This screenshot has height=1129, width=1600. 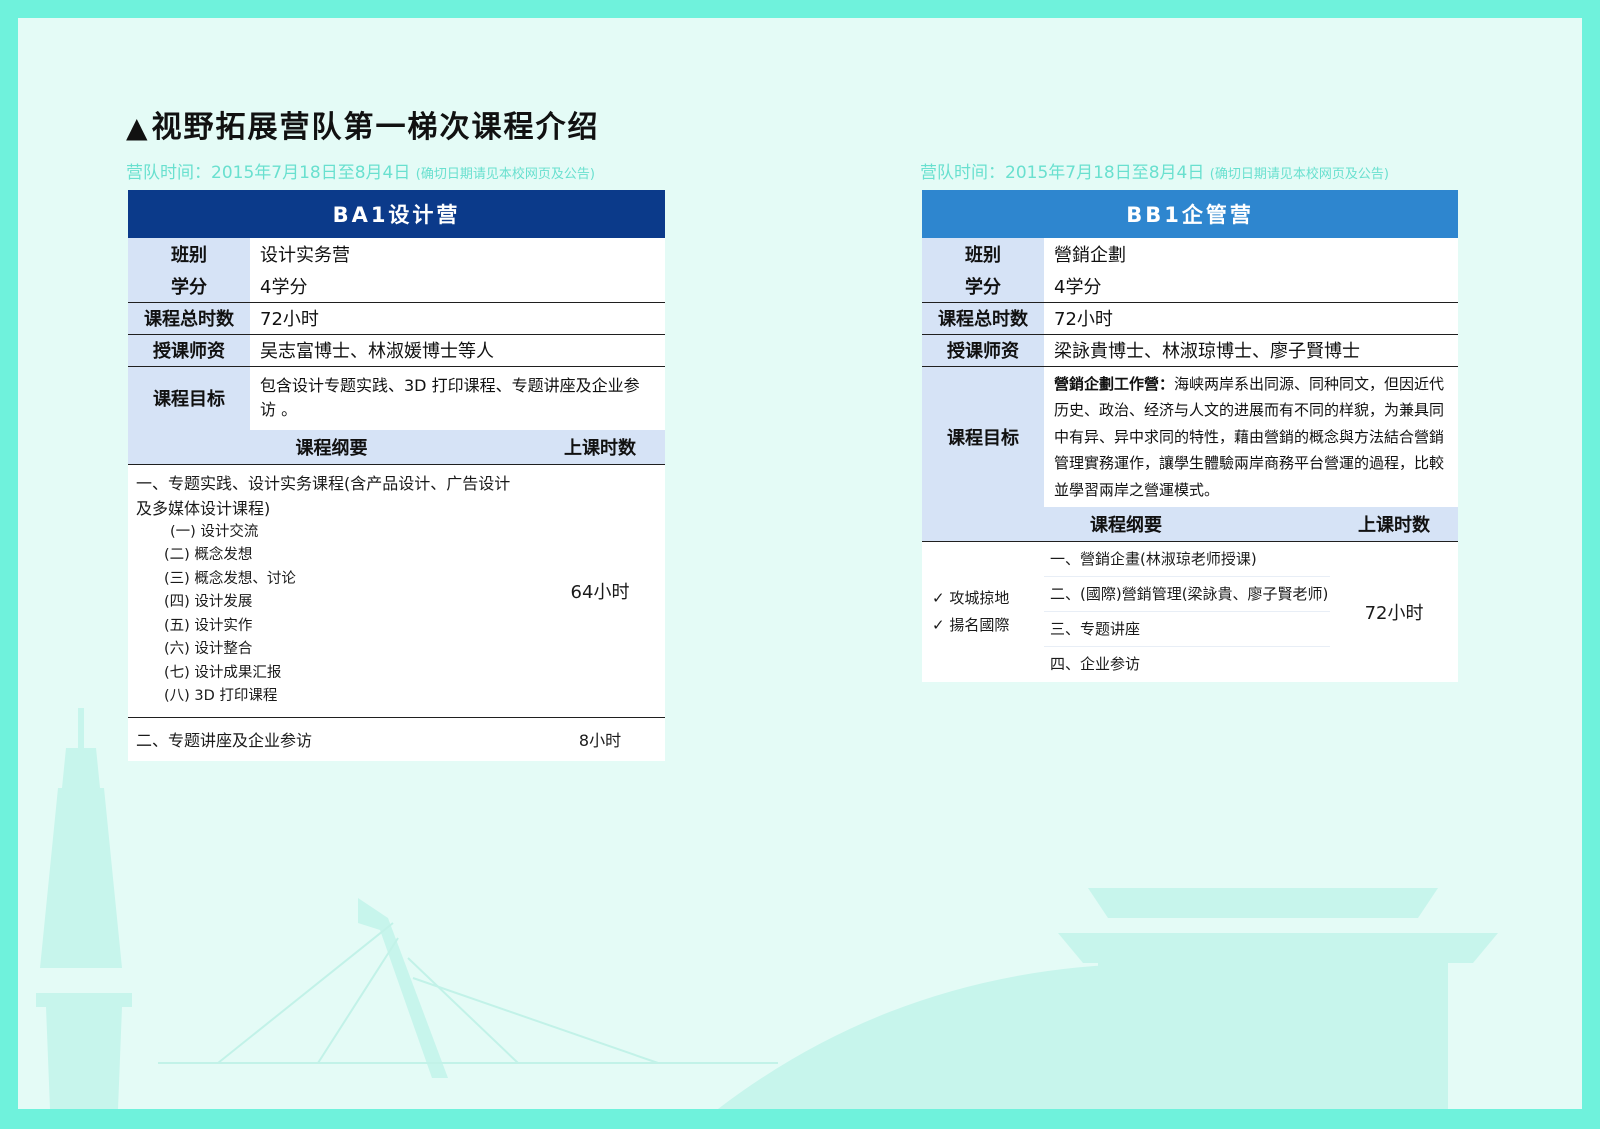 I want to click on row-value: 设计实务营, so click(x=305, y=255).